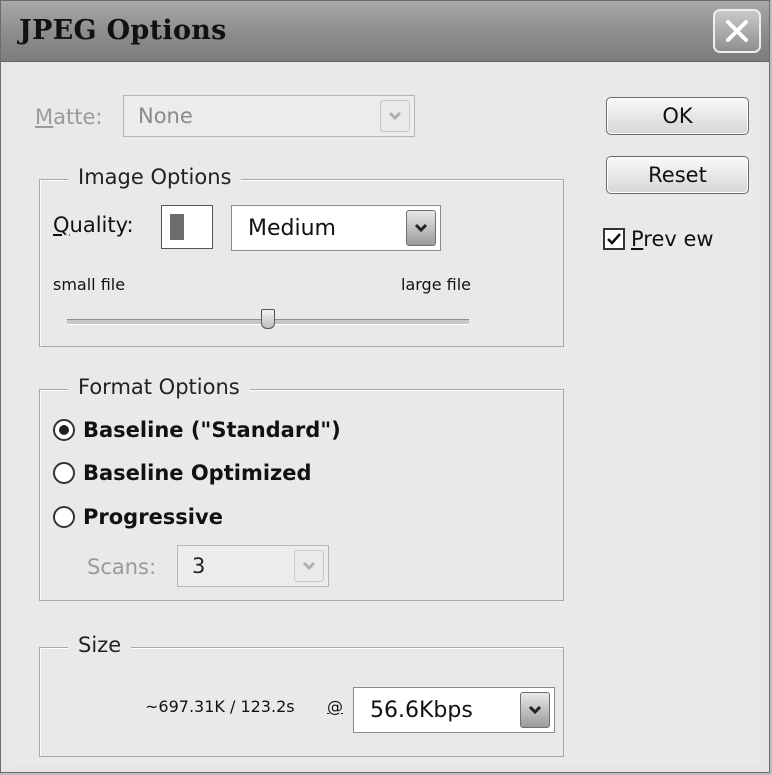 This screenshot has height=775, width=772. Describe the element at coordinates (268, 319) in the screenshot. I see `quality-slider-thumb` at that location.